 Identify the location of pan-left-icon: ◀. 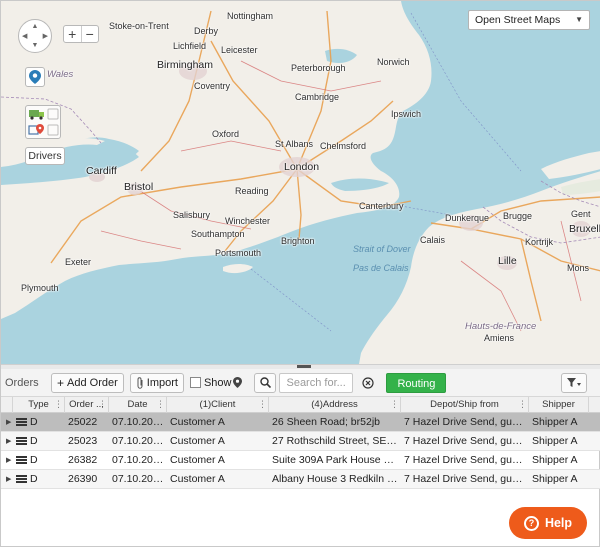
(24, 36).